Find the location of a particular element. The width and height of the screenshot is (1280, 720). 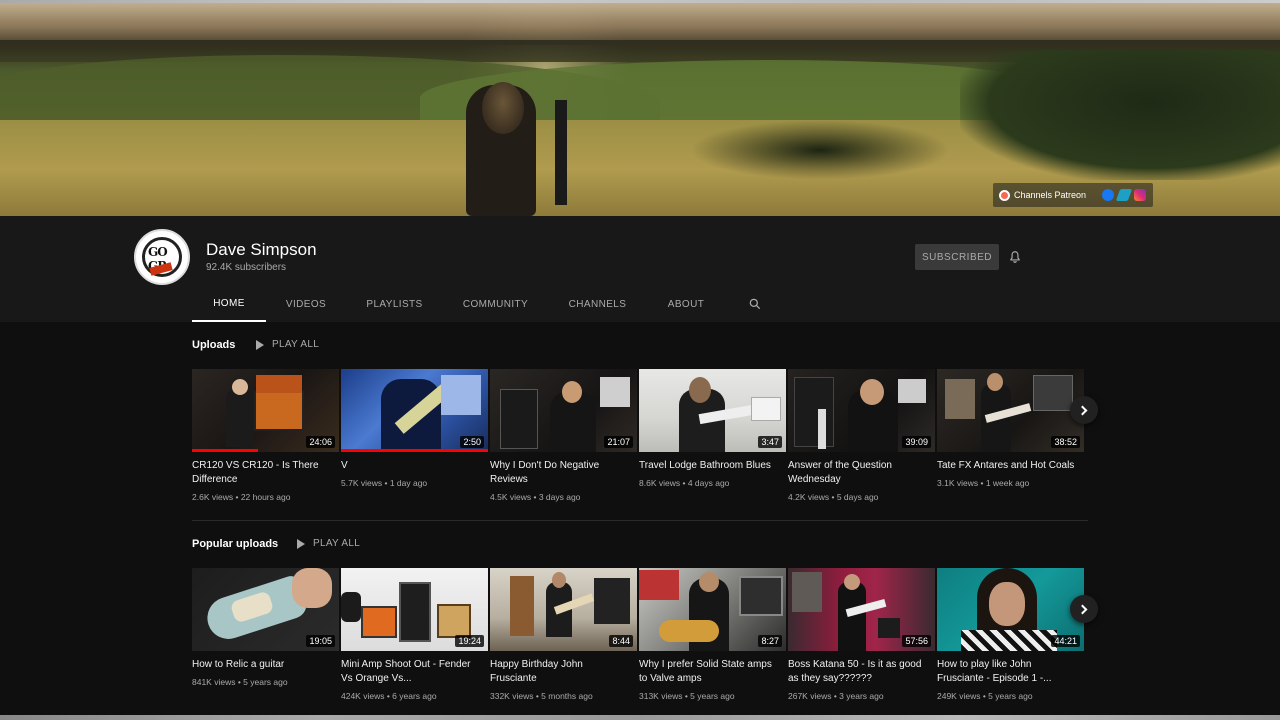

instagram-icon is located at coordinates (1140, 195).